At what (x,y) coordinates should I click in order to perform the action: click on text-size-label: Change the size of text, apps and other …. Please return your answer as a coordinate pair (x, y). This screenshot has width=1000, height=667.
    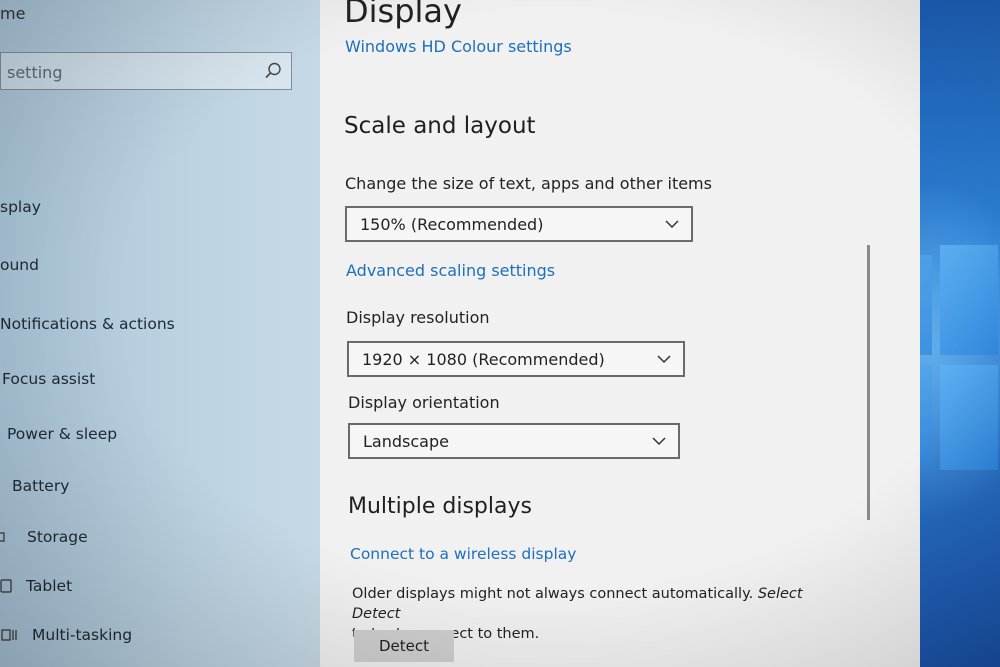
    Looking at the image, I should click on (528, 183).